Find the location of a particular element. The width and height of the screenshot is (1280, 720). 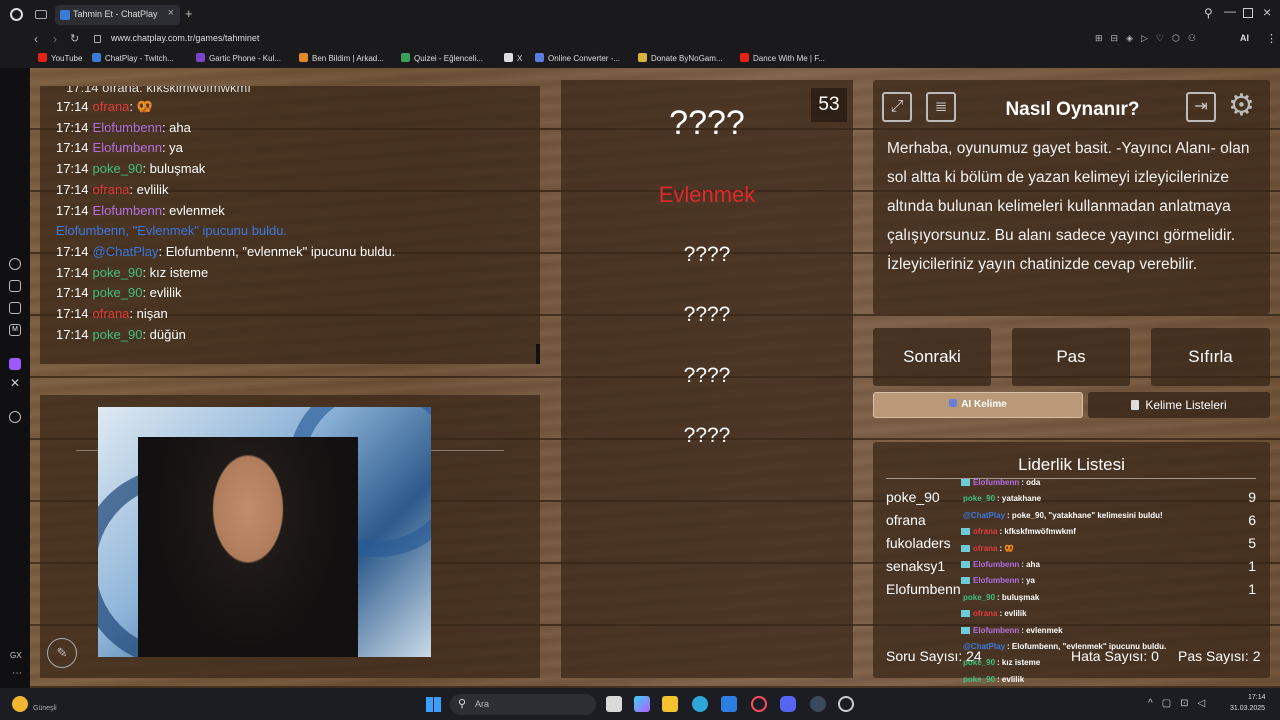

tab-title: Tahmin Et - ChatPlay is located at coordinates (115, 14).